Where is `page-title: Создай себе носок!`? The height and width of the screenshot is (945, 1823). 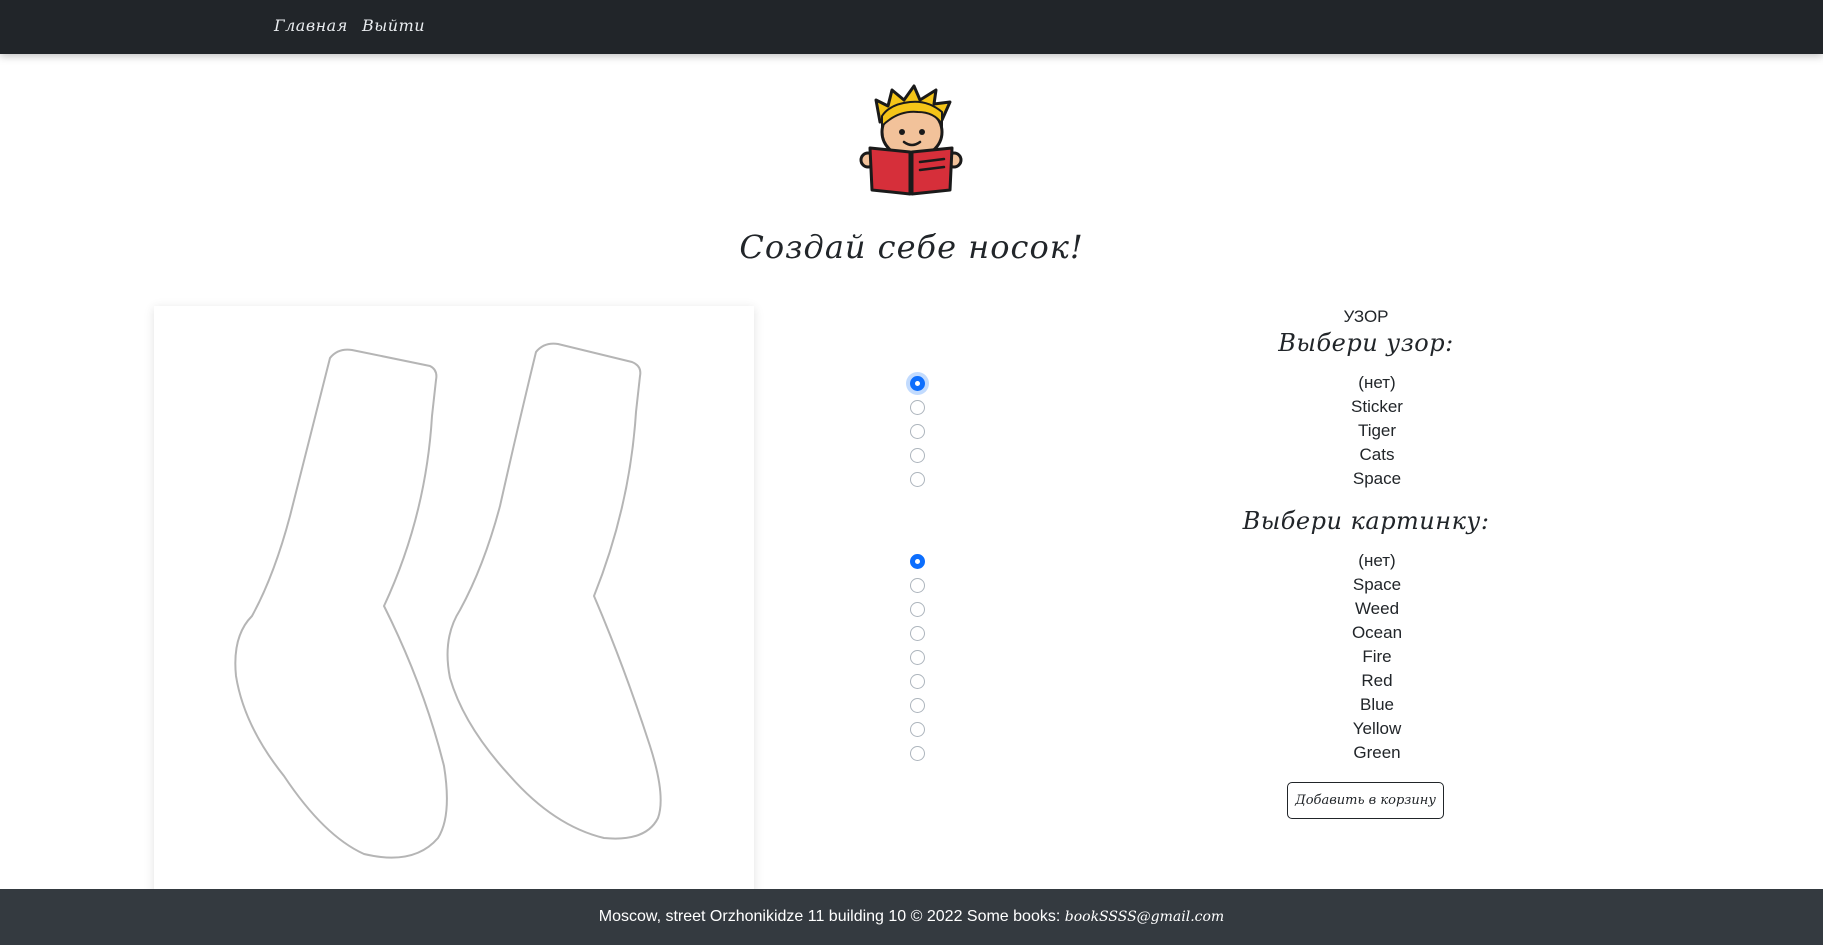 page-title: Создай себе носок! is located at coordinates (911, 247).